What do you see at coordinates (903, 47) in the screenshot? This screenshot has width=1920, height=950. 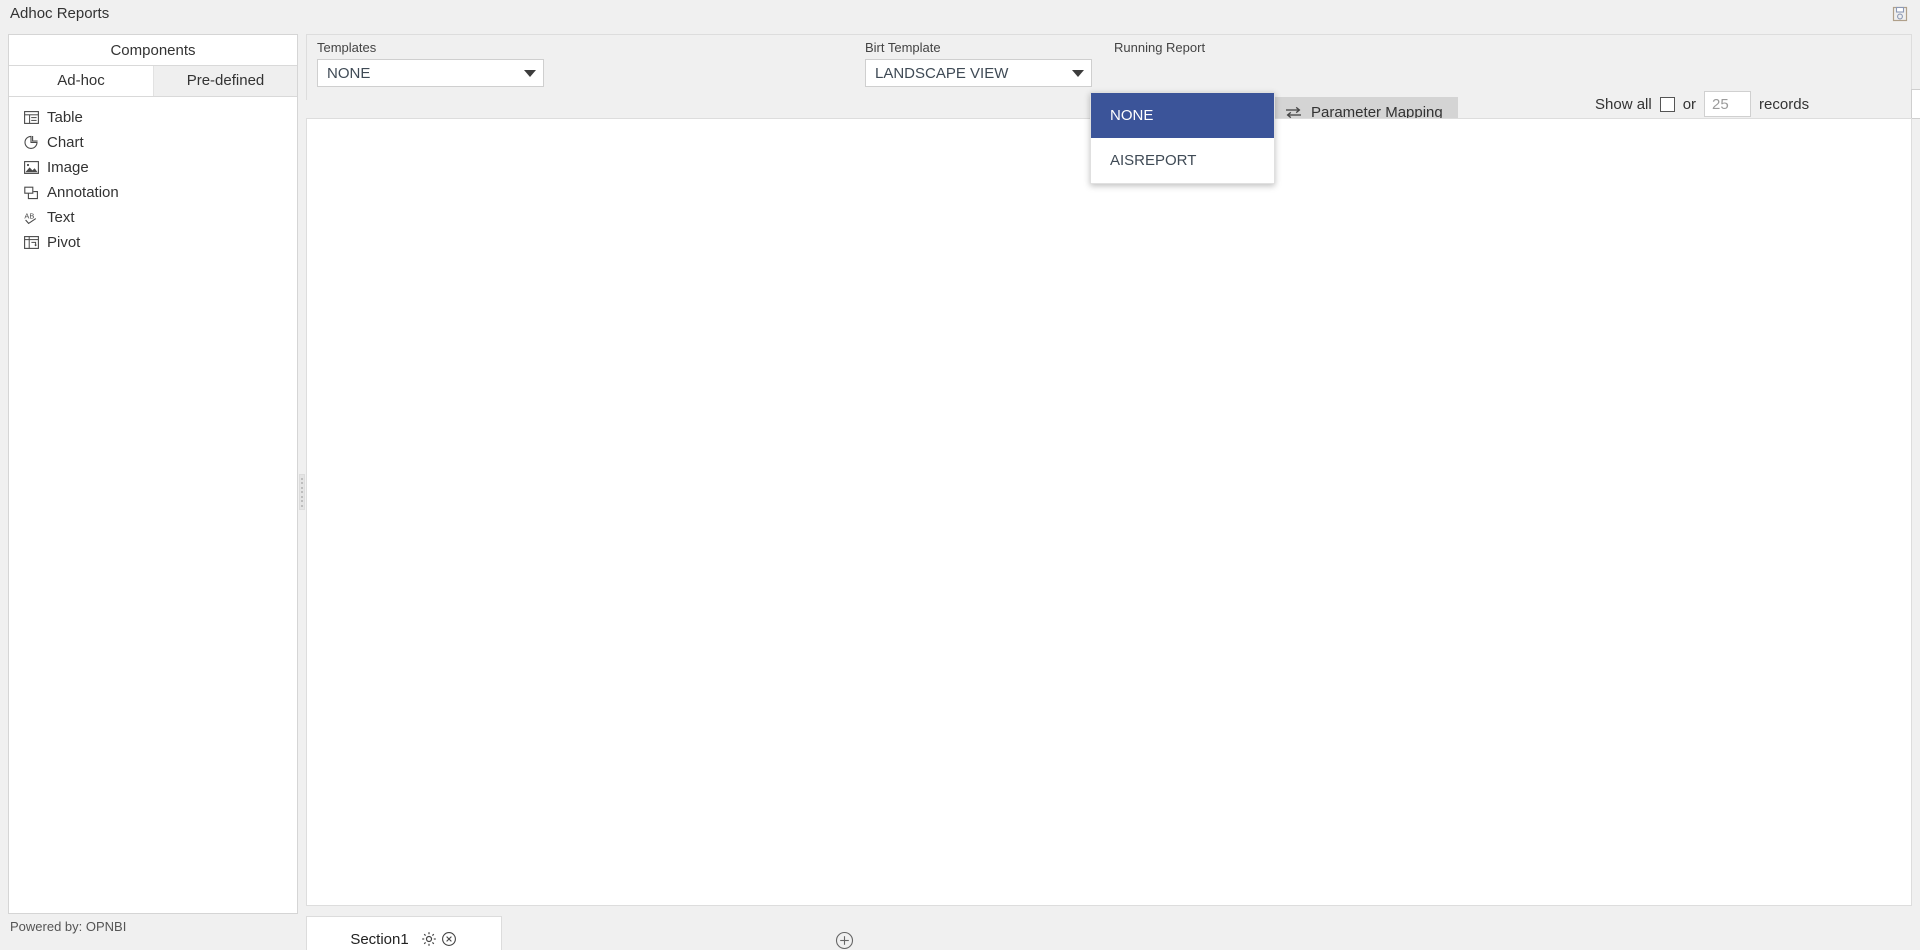 I see `birt-template-label: Birt Template` at bounding box center [903, 47].